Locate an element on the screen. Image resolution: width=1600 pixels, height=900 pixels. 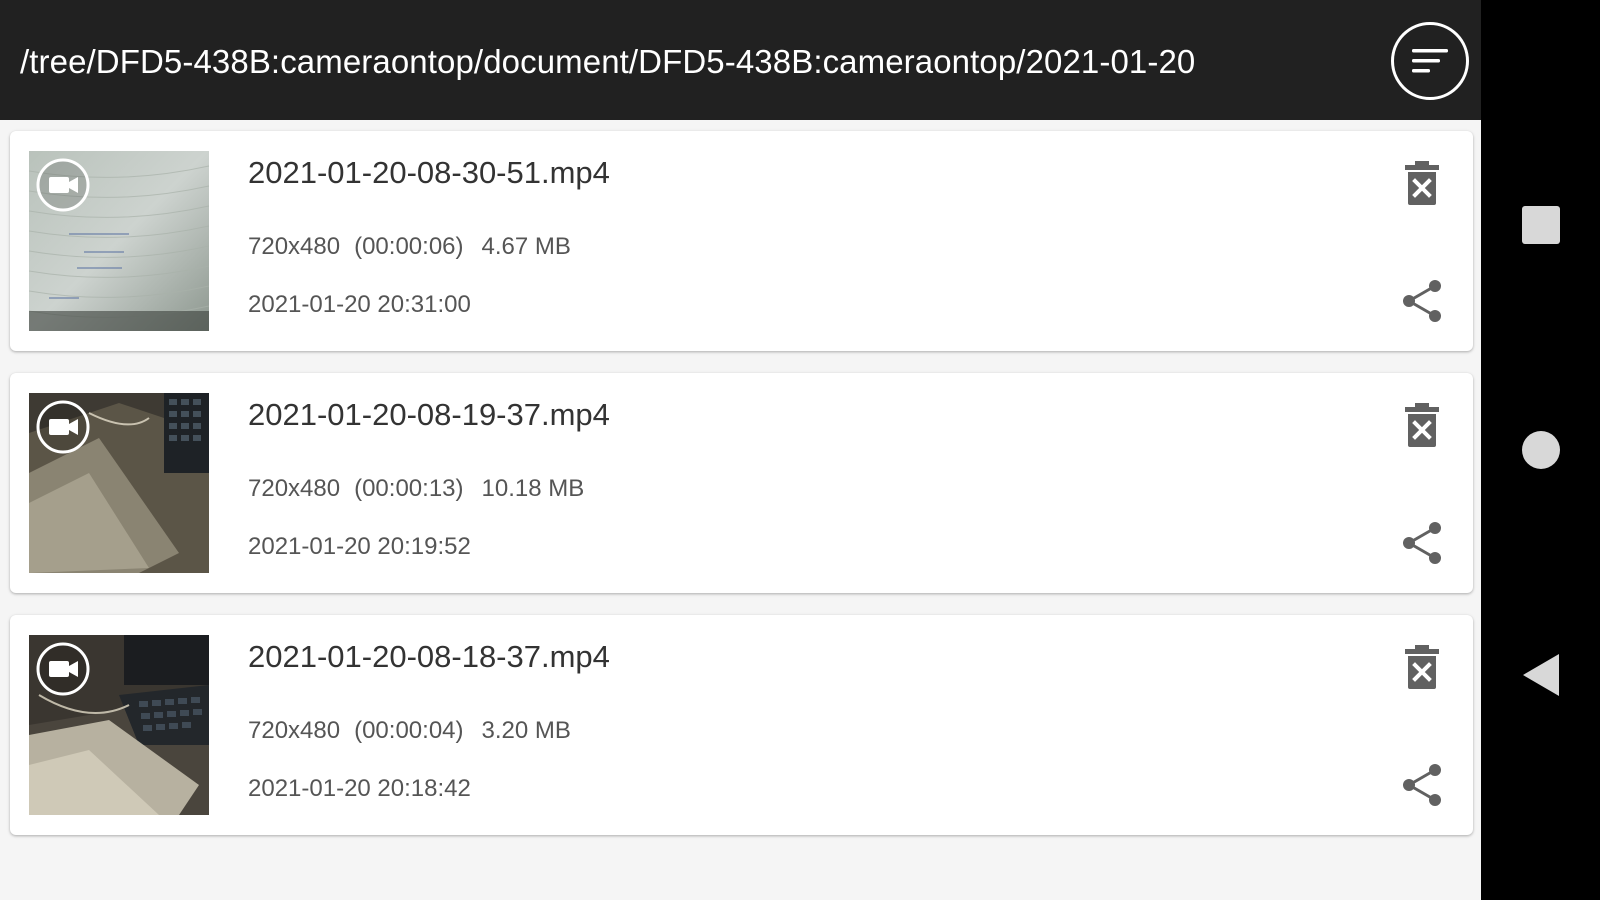
sort-lines-icon is located at coordinates (1430, 61).